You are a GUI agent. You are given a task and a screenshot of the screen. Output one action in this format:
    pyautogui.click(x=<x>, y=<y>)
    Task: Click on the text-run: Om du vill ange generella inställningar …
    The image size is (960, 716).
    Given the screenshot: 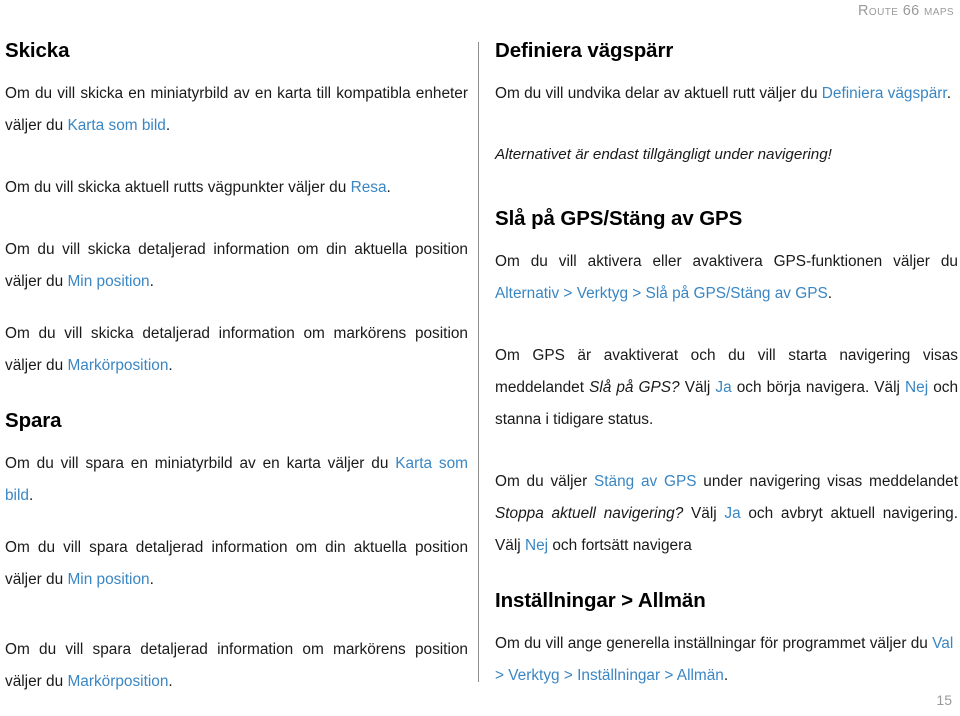 What is the action you would take?
    pyautogui.click(x=714, y=643)
    